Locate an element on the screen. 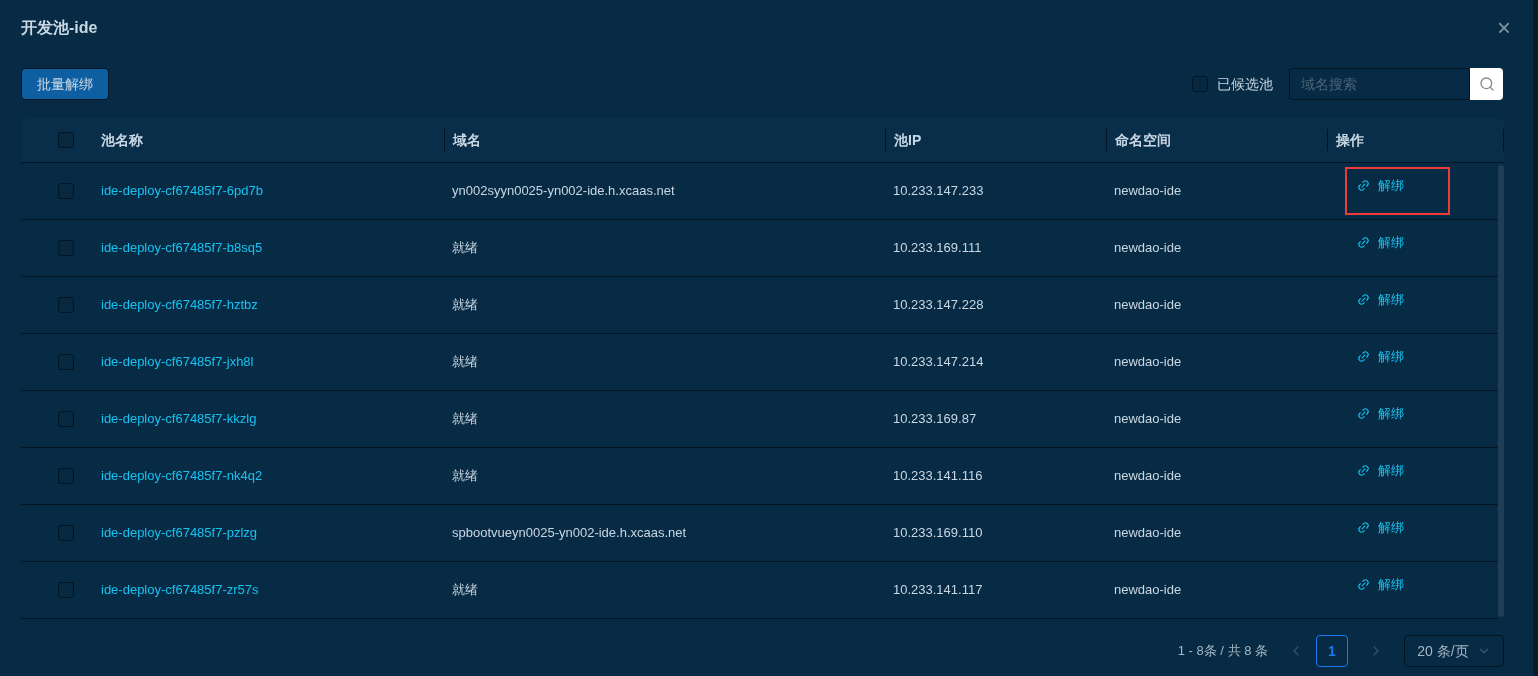 The height and width of the screenshot is (676, 1538). search-icon is located at coordinates (1486, 84).